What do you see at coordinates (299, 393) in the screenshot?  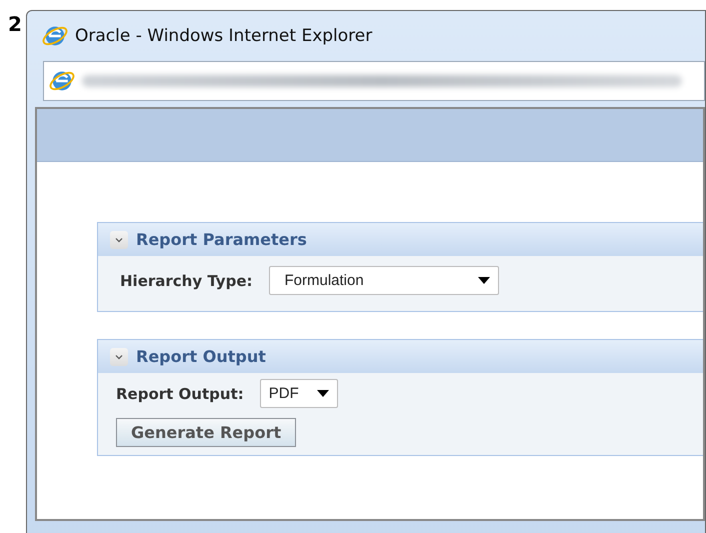 I see `dropdown: PDF` at bounding box center [299, 393].